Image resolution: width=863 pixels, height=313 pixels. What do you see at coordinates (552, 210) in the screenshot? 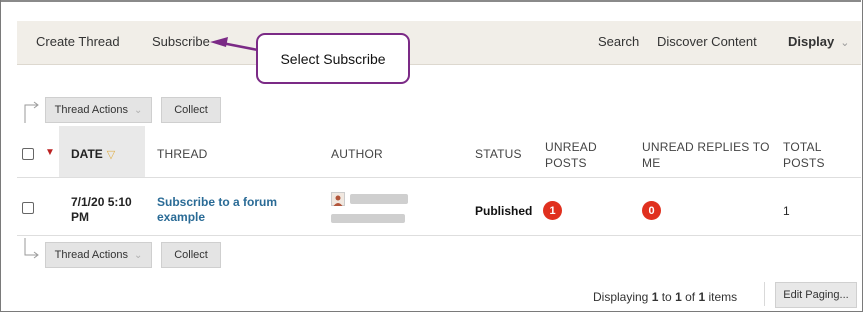
I see `unread-posts-badge: 1` at bounding box center [552, 210].